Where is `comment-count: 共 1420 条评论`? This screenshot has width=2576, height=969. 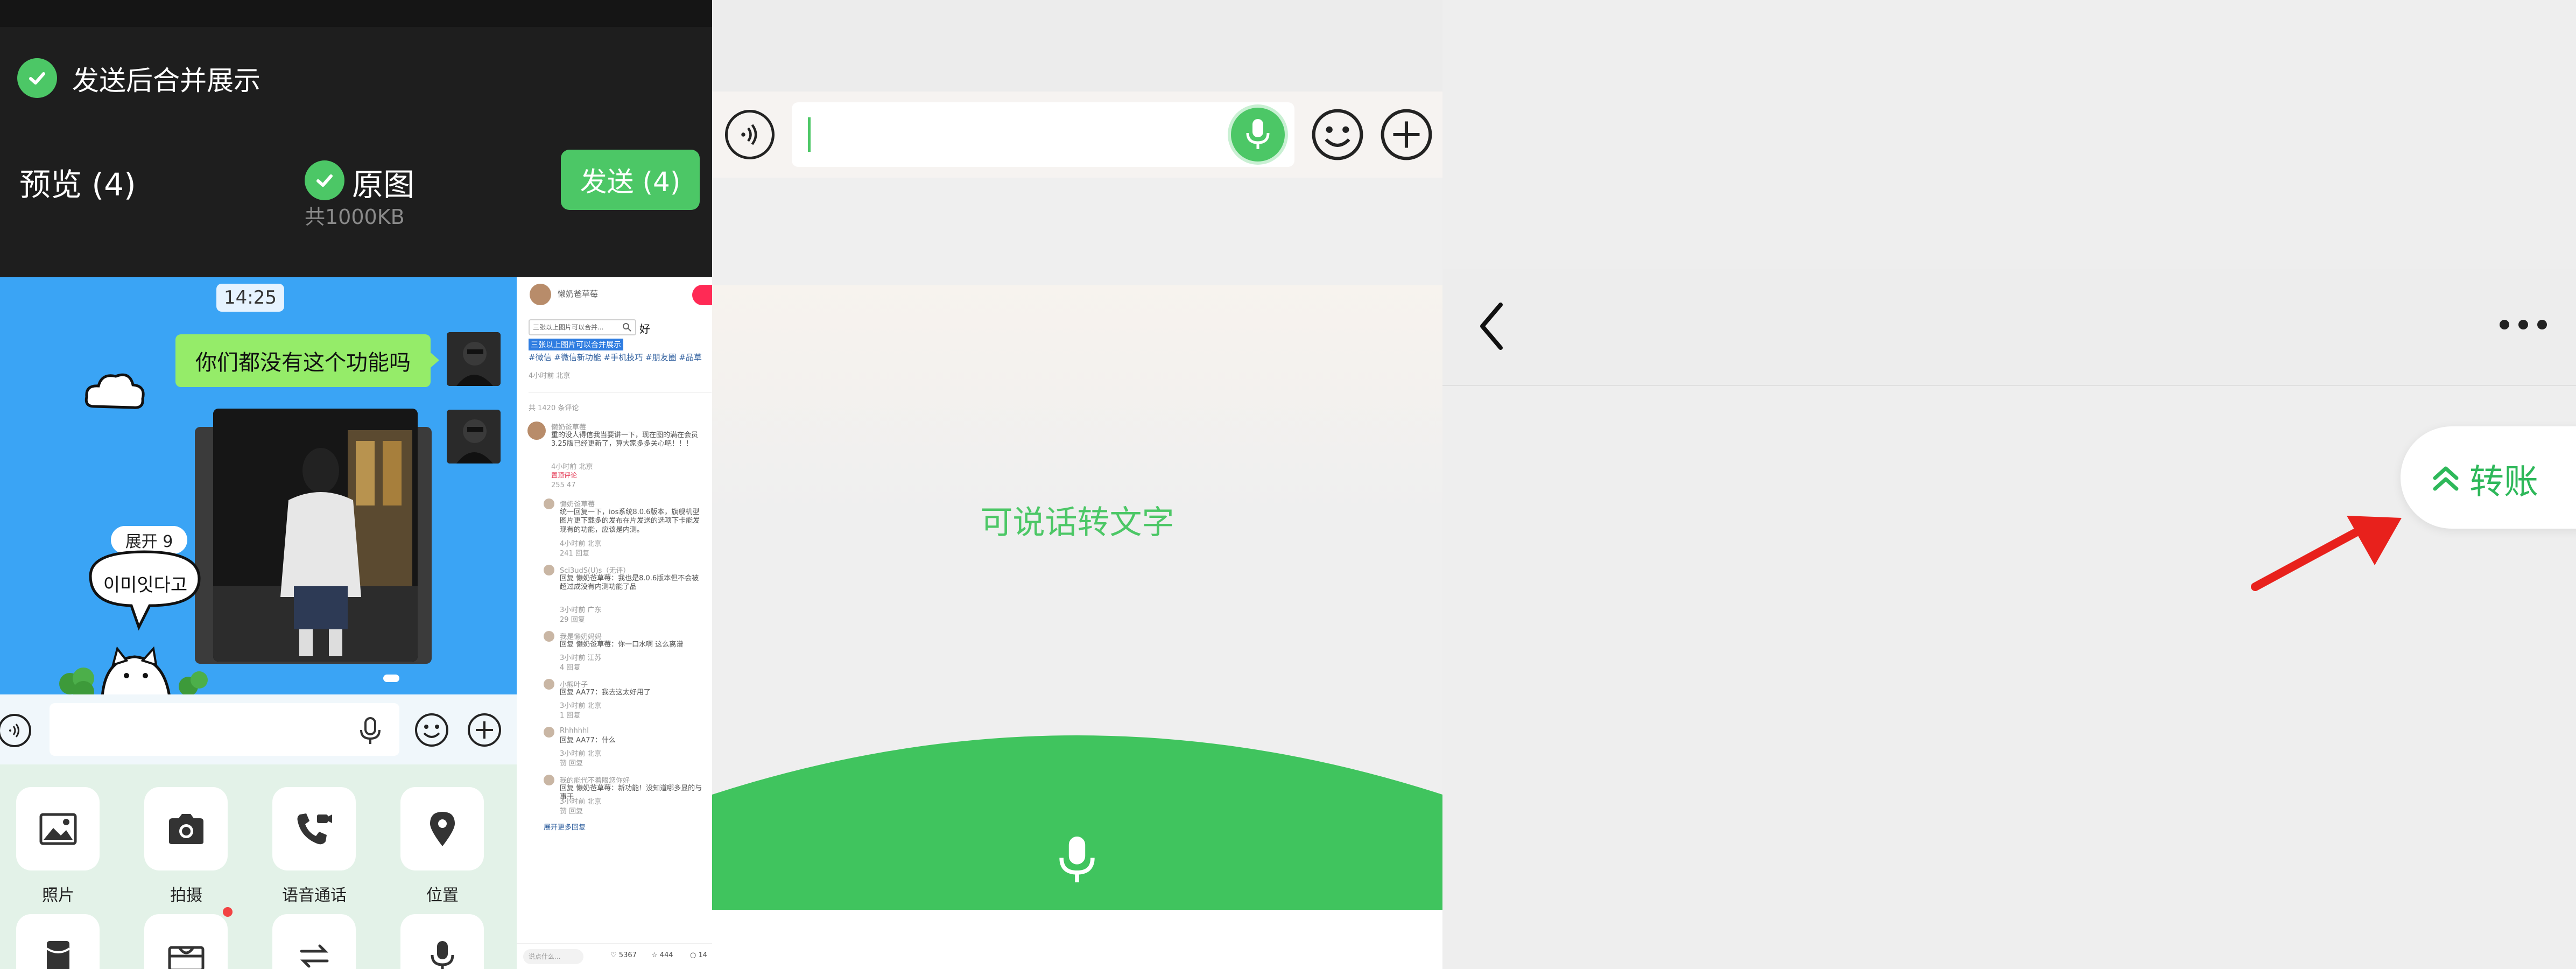 comment-count: 共 1420 条评论 is located at coordinates (554, 408).